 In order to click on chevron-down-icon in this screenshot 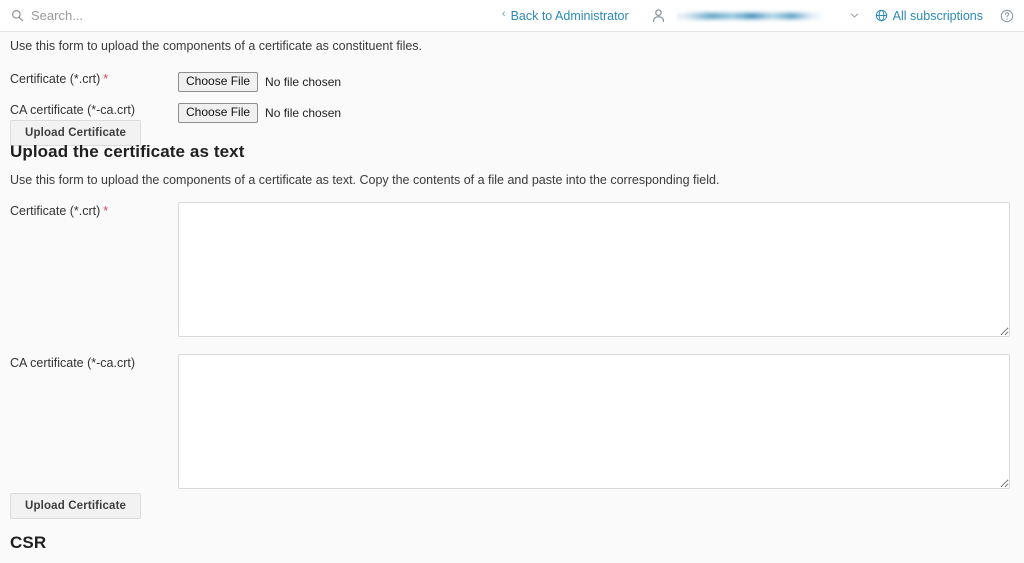, I will do `click(857, 15)`.